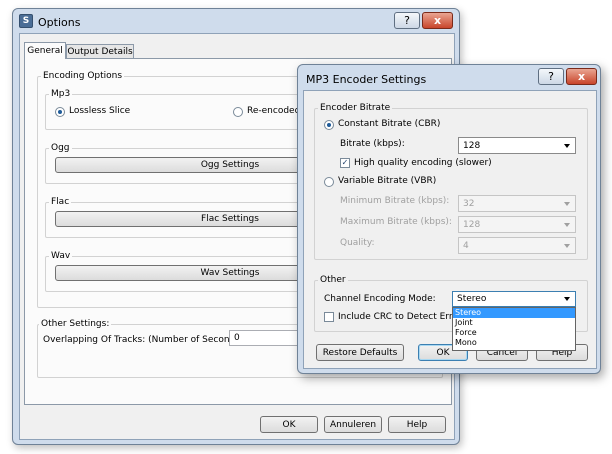  I want to click on channel-mode-dropdown-arrow-icon, so click(567, 299).